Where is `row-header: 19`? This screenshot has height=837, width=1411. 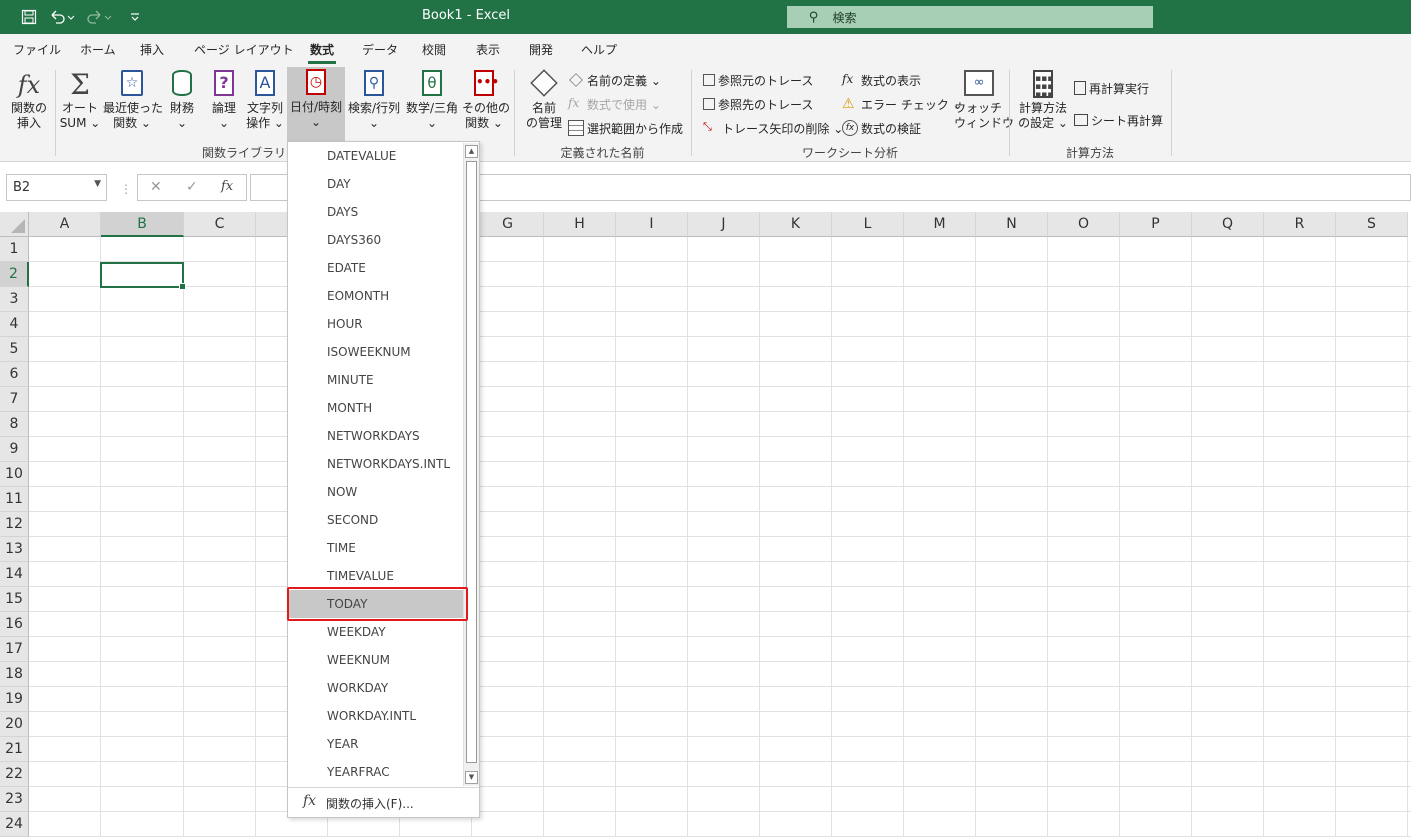 row-header: 19 is located at coordinates (14, 699).